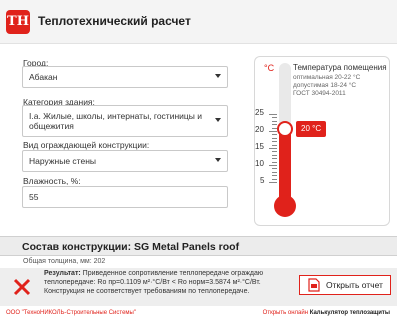 The image size is (397, 320). Describe the element at coordinates (311, 129) in the screenshot. I see `temperature-value-badge: 20 °C` at that location.